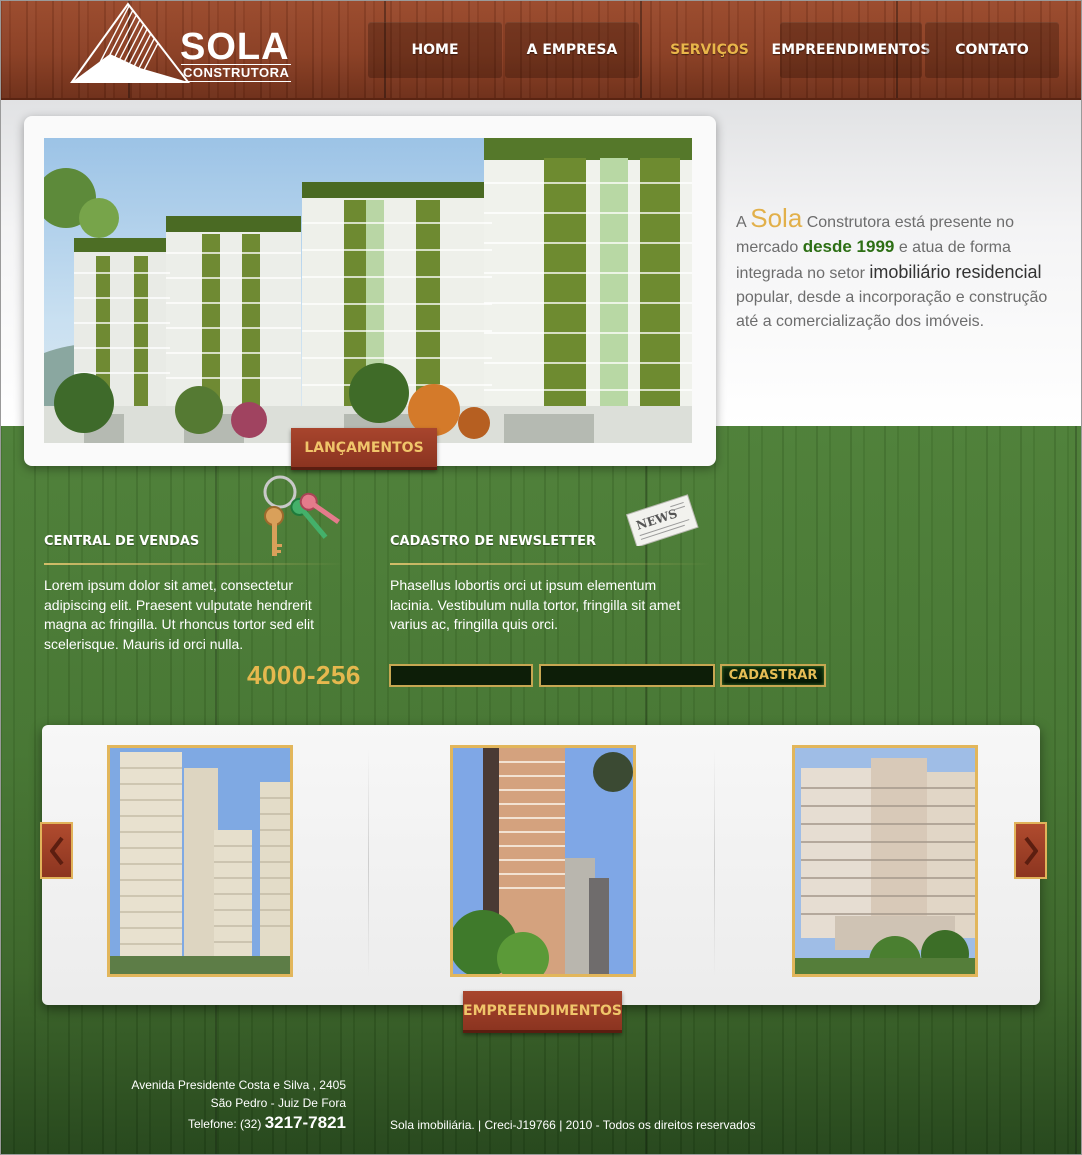 Image resolution: width=1082 pixels, height=1155 pixels. Describe the element at coordinates (226, 1124) in the screenshot. I see `footer-phone-label: Telefone: (32)` at that location.